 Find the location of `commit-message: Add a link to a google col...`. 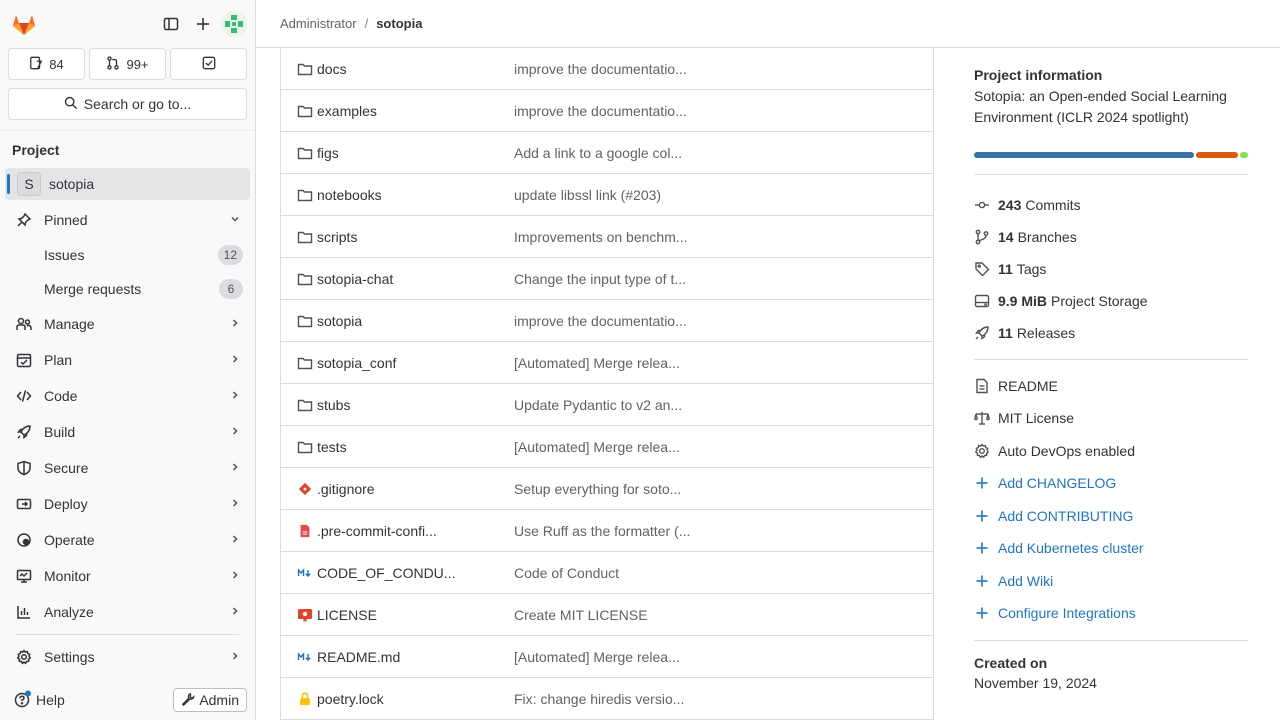

commit-message: Add a link to a google col... is located at coordinates (607, 153).